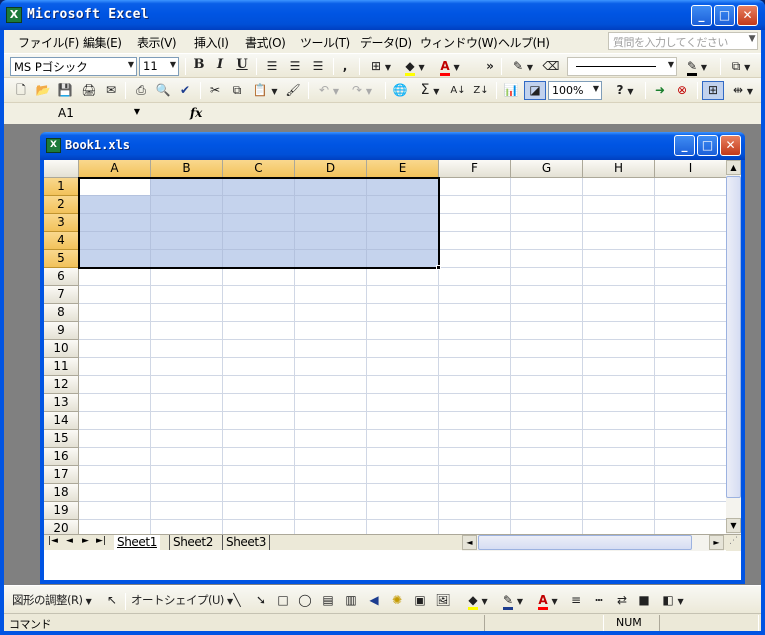 This screenshot has height=635, width=765. Describe the element at coordinates (261, 600) in the screenshot. I see `arrow-button: ➘` at that location.